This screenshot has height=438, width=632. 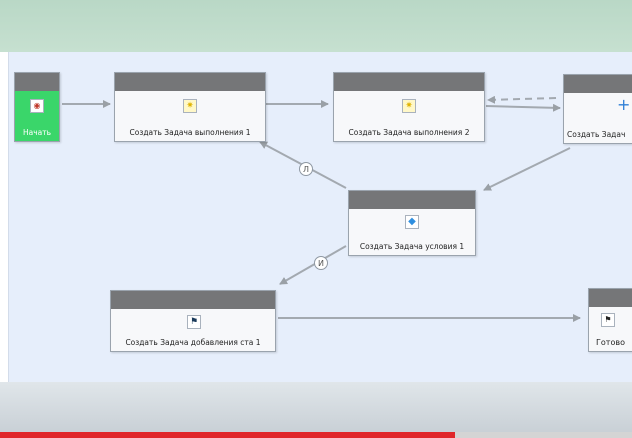 I want to click on true-condition-marker: И, so click(x=321, y=263).